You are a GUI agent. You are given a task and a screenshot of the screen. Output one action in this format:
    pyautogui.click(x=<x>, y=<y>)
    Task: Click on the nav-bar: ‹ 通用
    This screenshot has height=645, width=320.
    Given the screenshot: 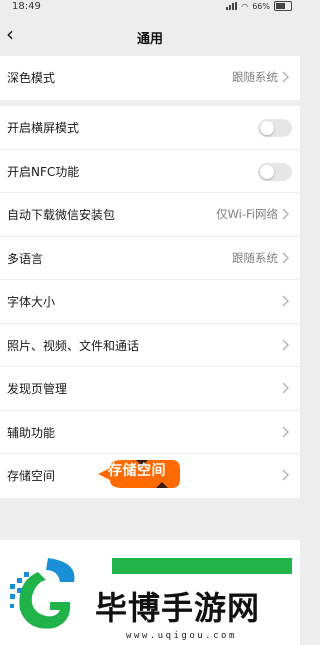 What is the action you would take?
    pyautogui.click(x=150, y=36)
    